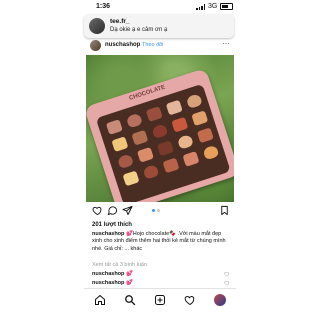 The height and width of the screenshot is (320, 320). I want to click on search-icon, so click(130, 300).